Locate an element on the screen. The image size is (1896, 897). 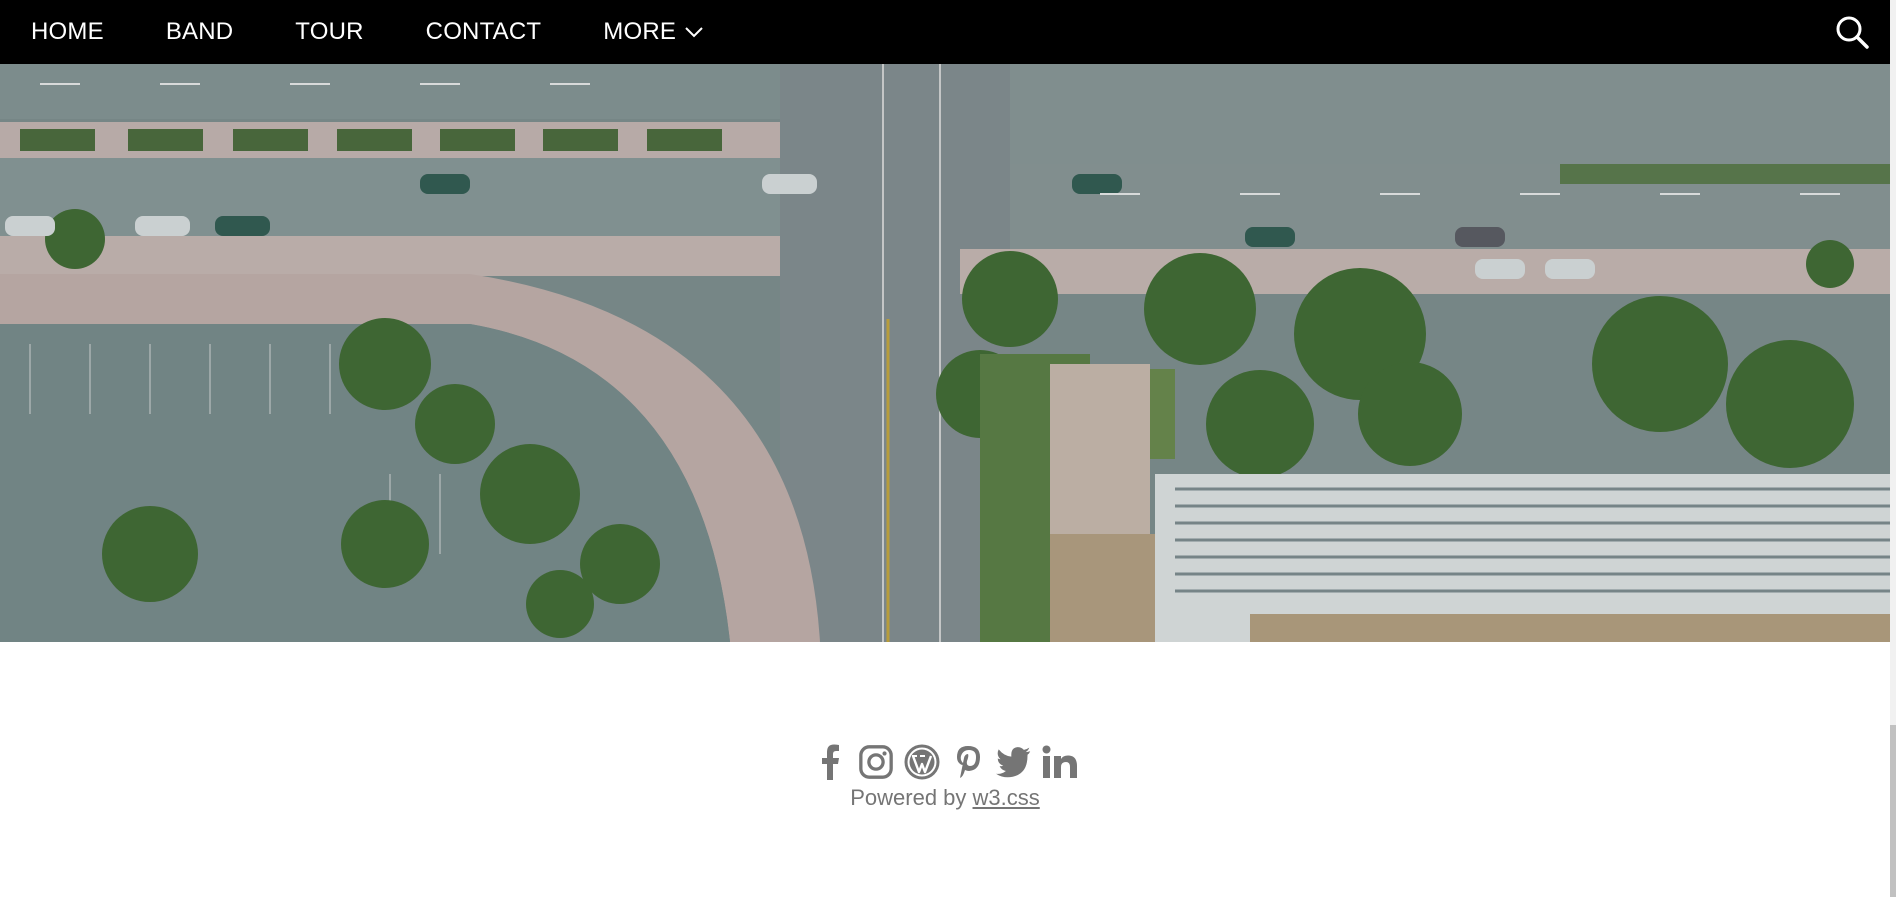
powered-by-text: Powered by w3.css is located at coordinates (945, 798).